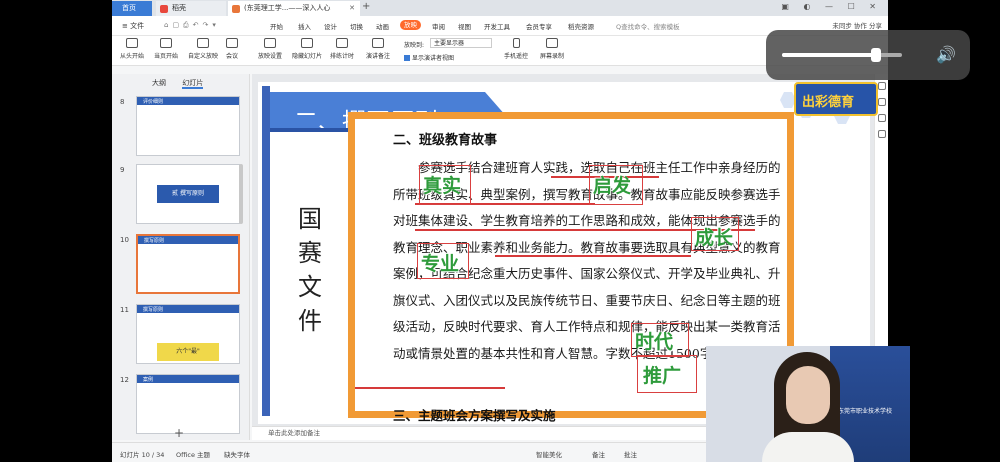 The height and width of the screenshot is (462, 1000). What do you see at coordinates (552, 43) in the screenshot?
I see `record-icon` at bounding box center [552, 43].